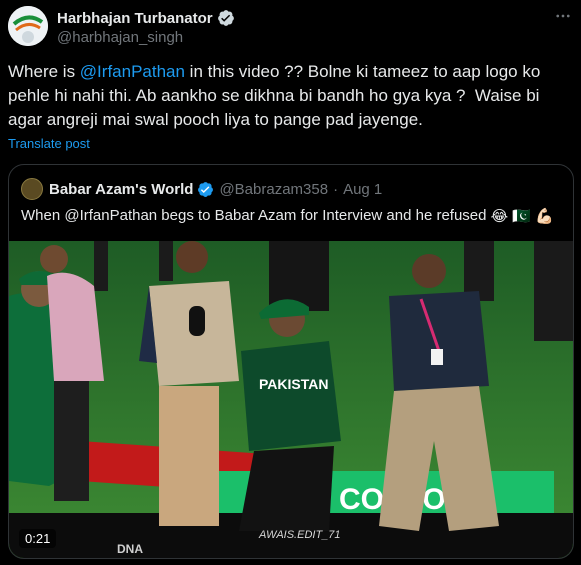 This screenshot has width=581, height=565. I want to click on pakistan-flag-emoji: 🇵🇰, so click(522, 217).